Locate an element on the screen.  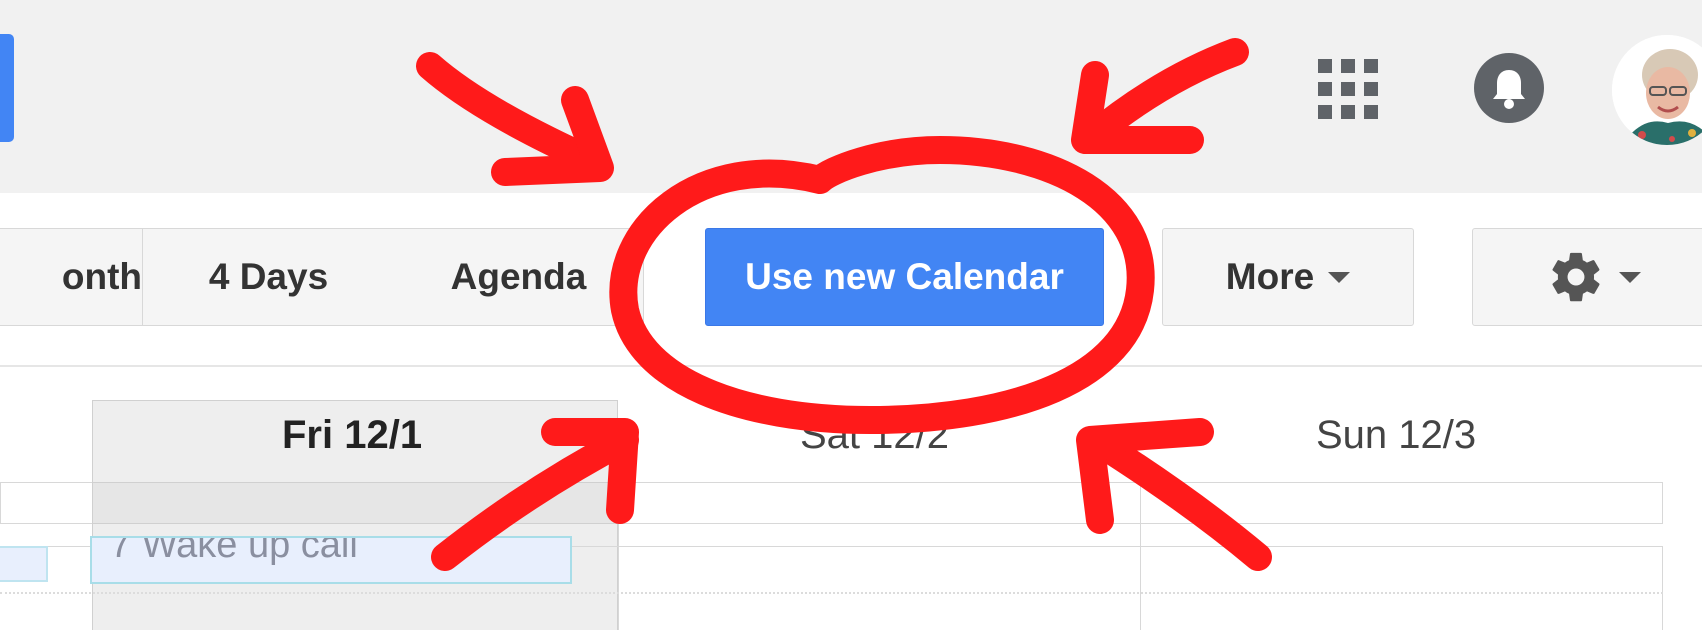
notifications-bell-icon is located at coordinates (1509, 88).